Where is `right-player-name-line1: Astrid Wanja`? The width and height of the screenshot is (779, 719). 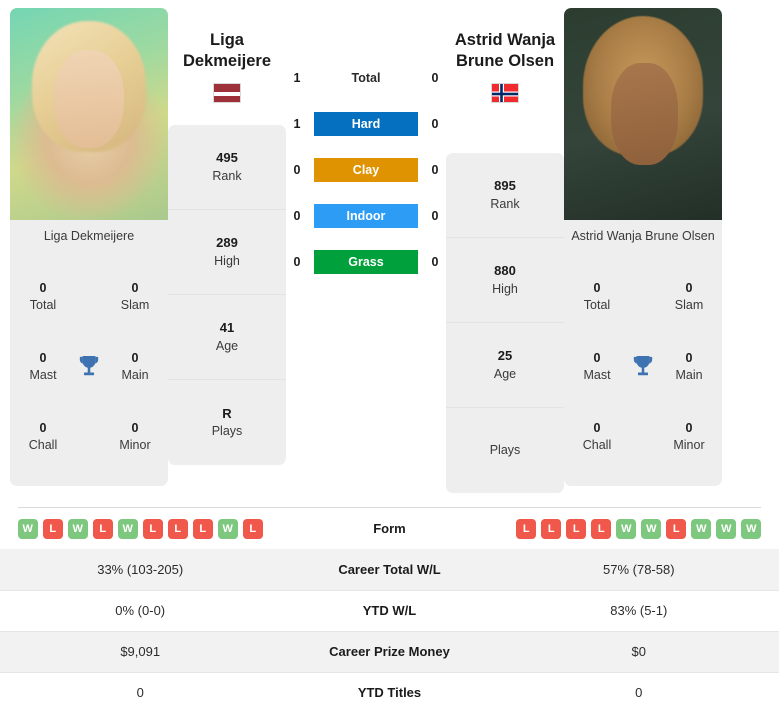 right-player-name-line1: Astrid Wanja is located at coordinates (505, 40).